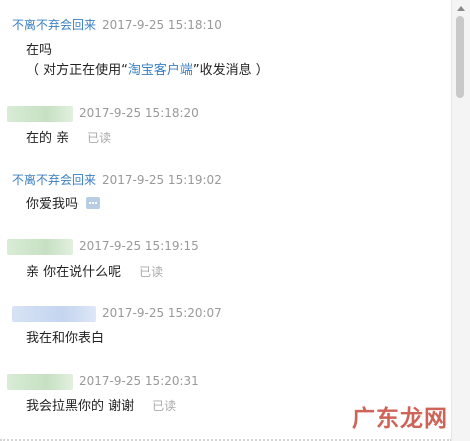 This screenshot has width=470, height=441. What do you see at coordinates (139, 381) in the screenshot?
I see `message-time: 2017-9-25 15:20:31` at bounding box center [139, 381].